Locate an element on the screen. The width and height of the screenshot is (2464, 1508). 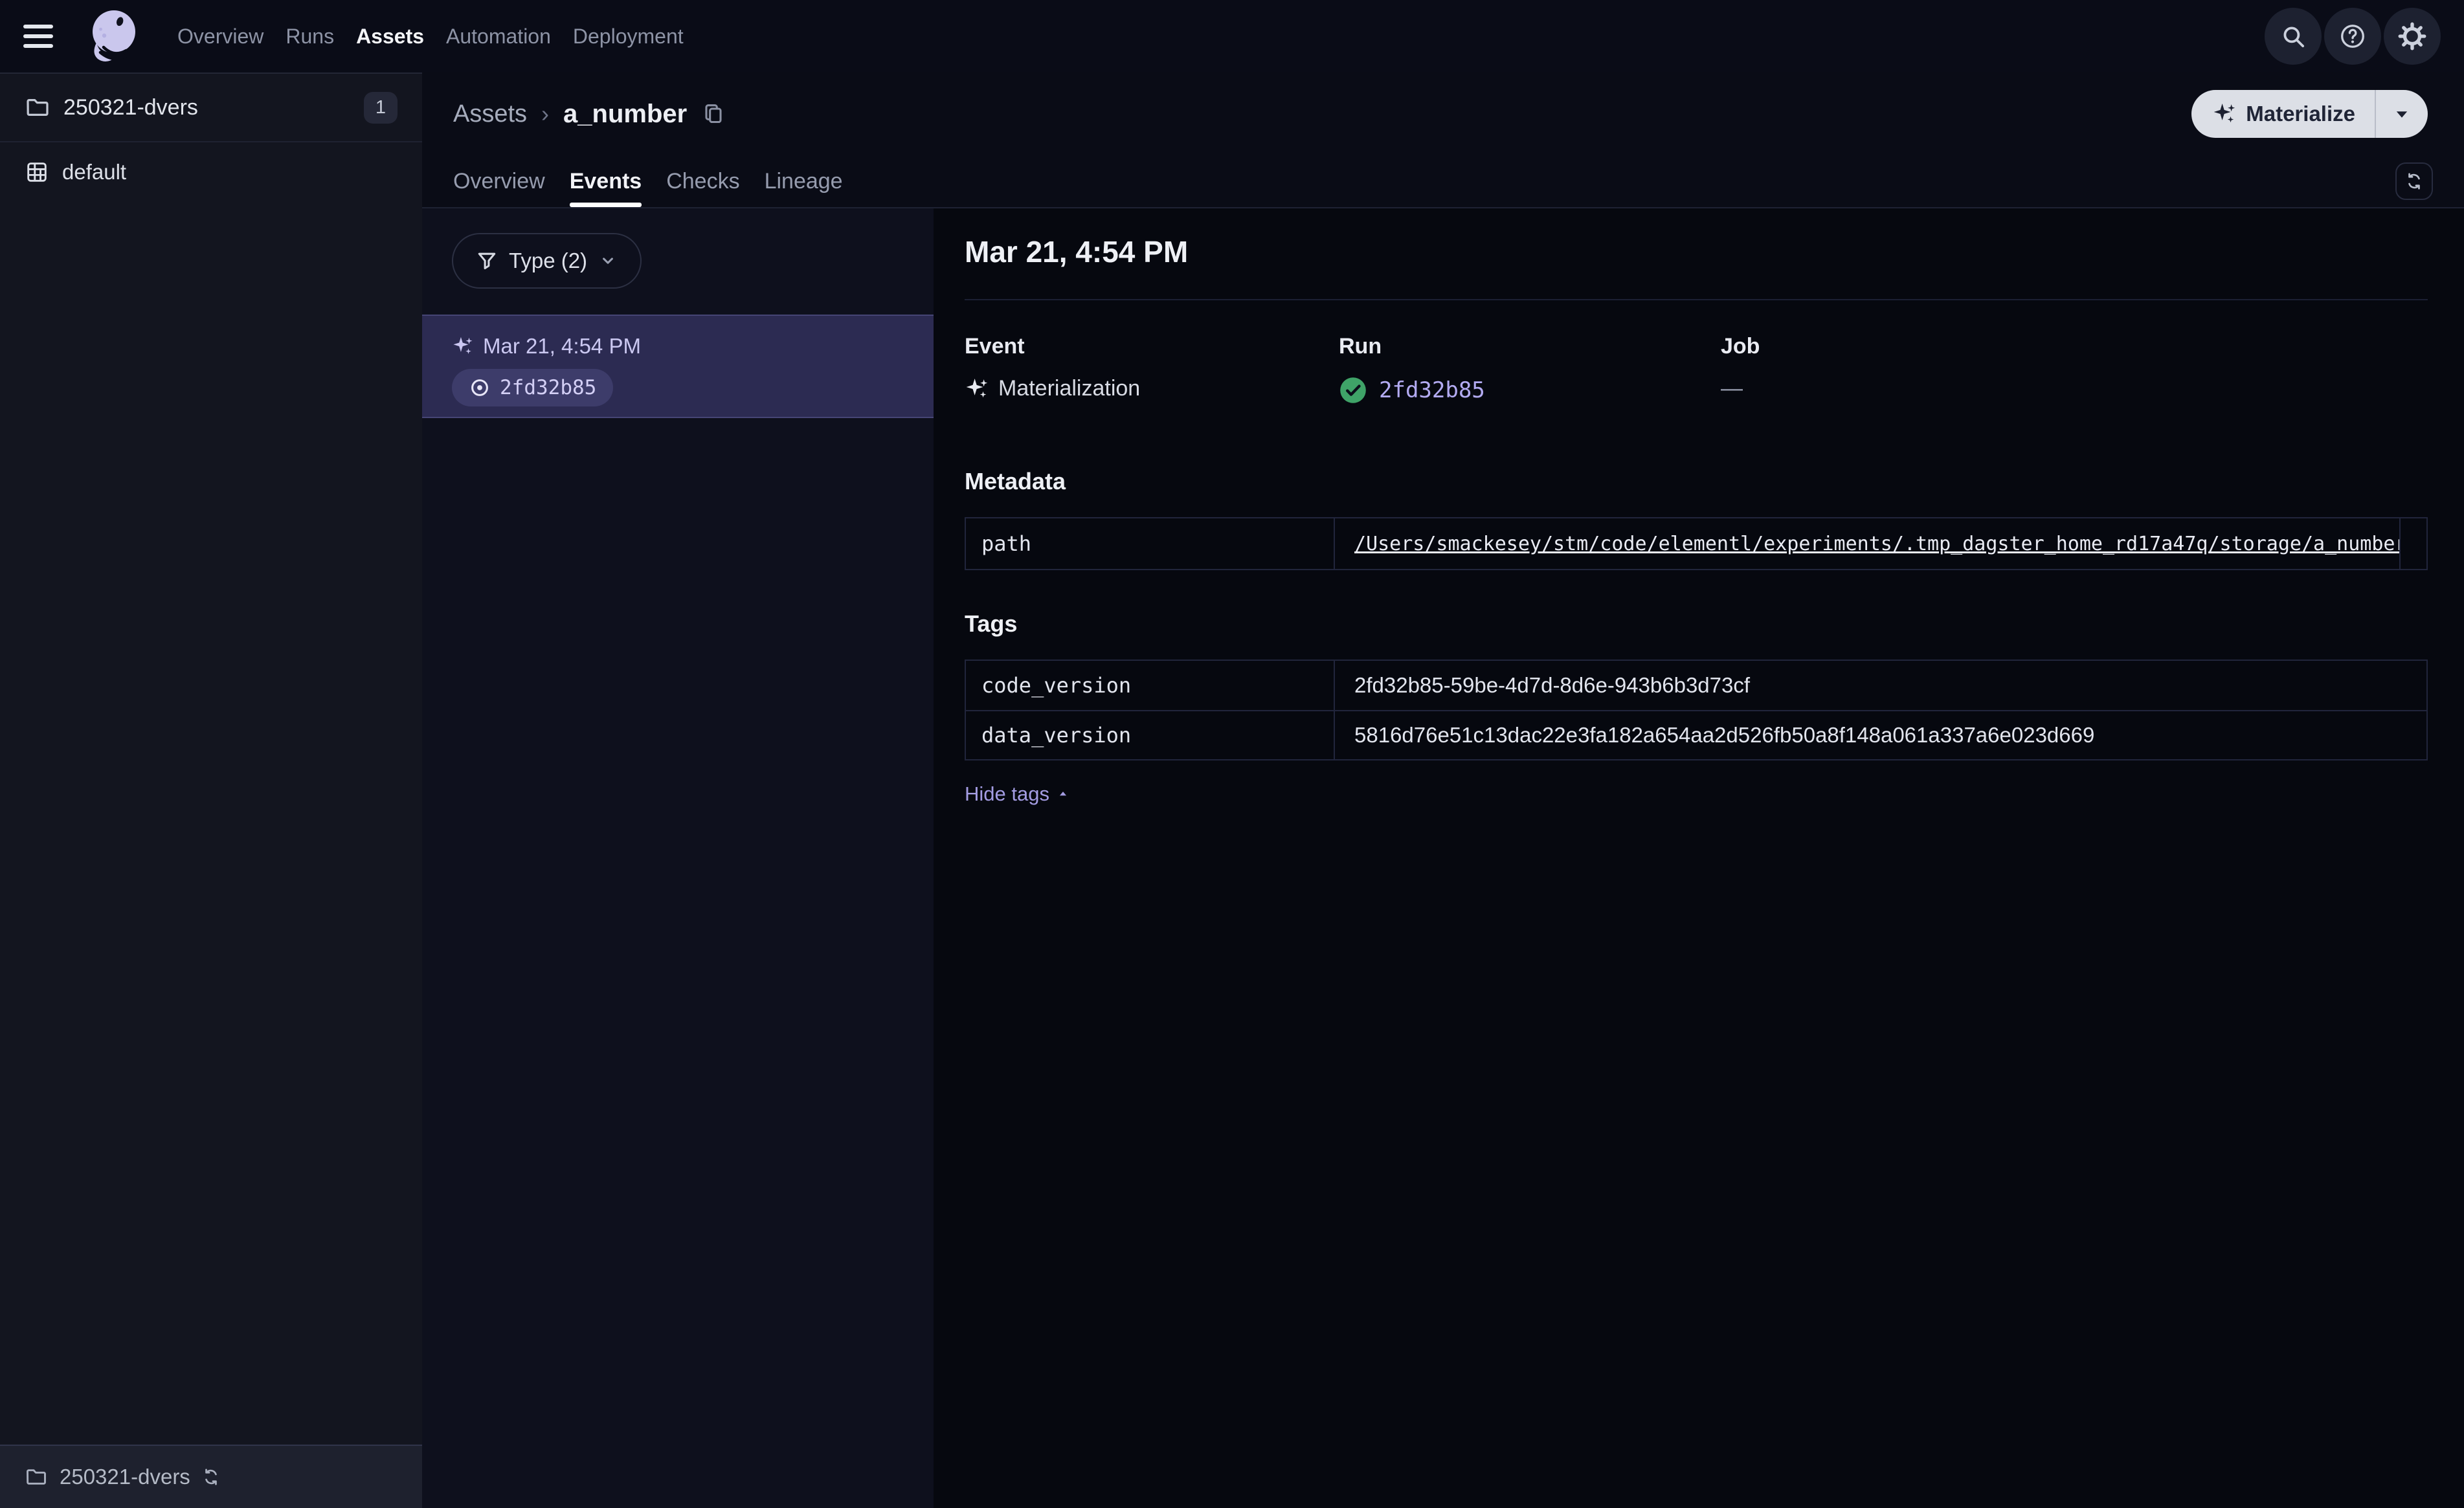
copy-icon is located at coordinates (714, 114).